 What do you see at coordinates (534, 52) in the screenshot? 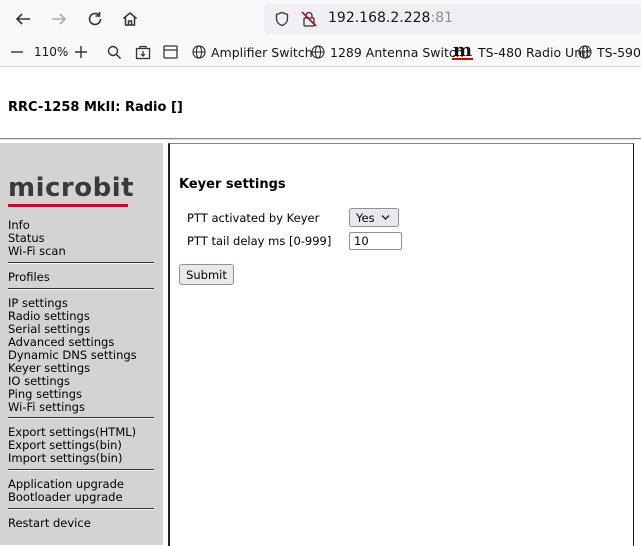
I see `bookmark-label: TS-480 Radio Unit` at bounding box center [534, 52].